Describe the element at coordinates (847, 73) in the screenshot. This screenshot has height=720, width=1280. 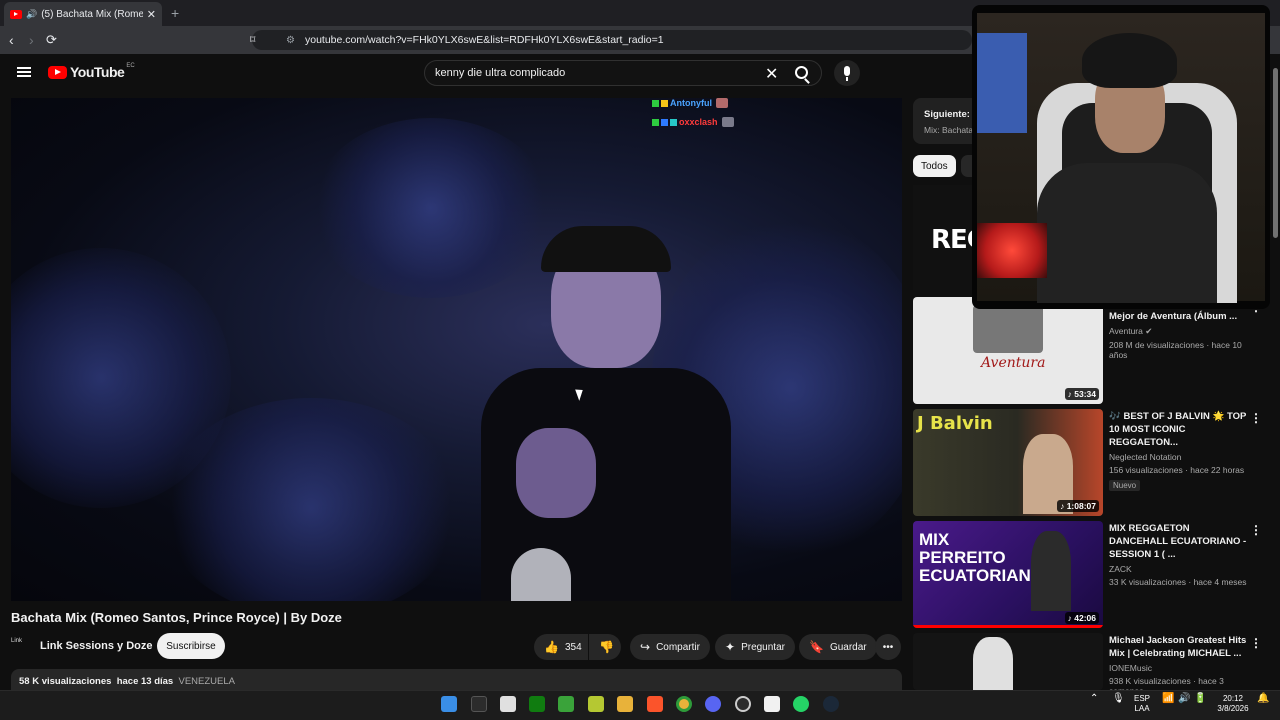
I see `voice-search-icon` at that location.